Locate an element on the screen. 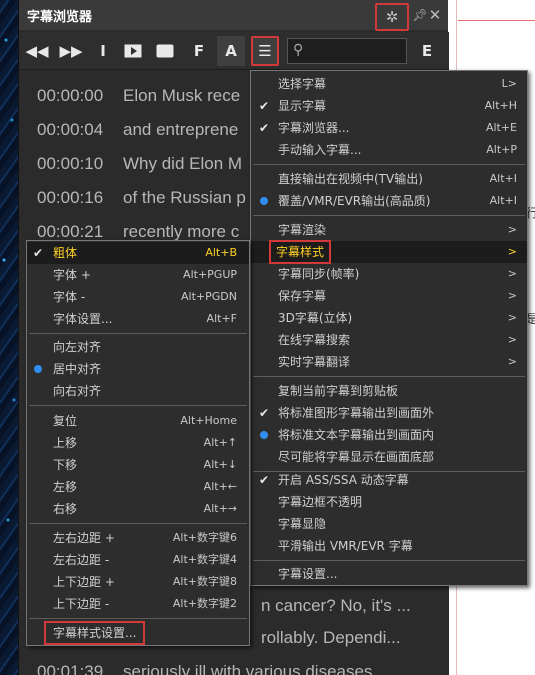 This screenshot has width=535, height=675. fast-forward-icon: ▶▶ is located at coordinates (71, 51).